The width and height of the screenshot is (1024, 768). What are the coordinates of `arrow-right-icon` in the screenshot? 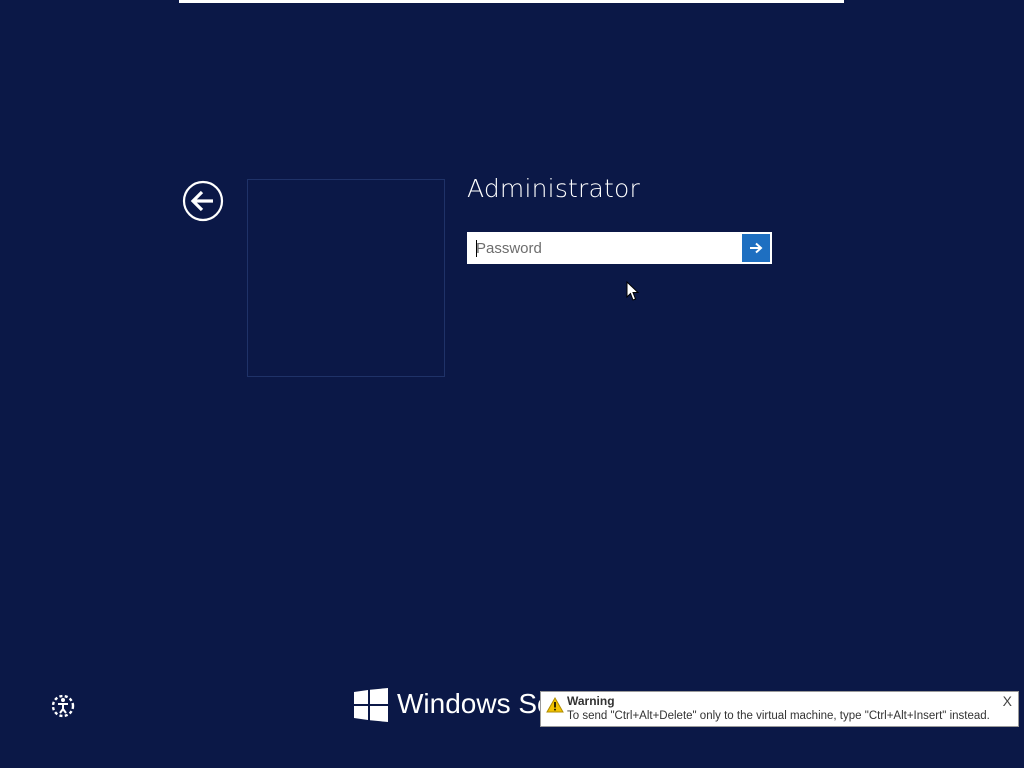 It's located at (756, 248).